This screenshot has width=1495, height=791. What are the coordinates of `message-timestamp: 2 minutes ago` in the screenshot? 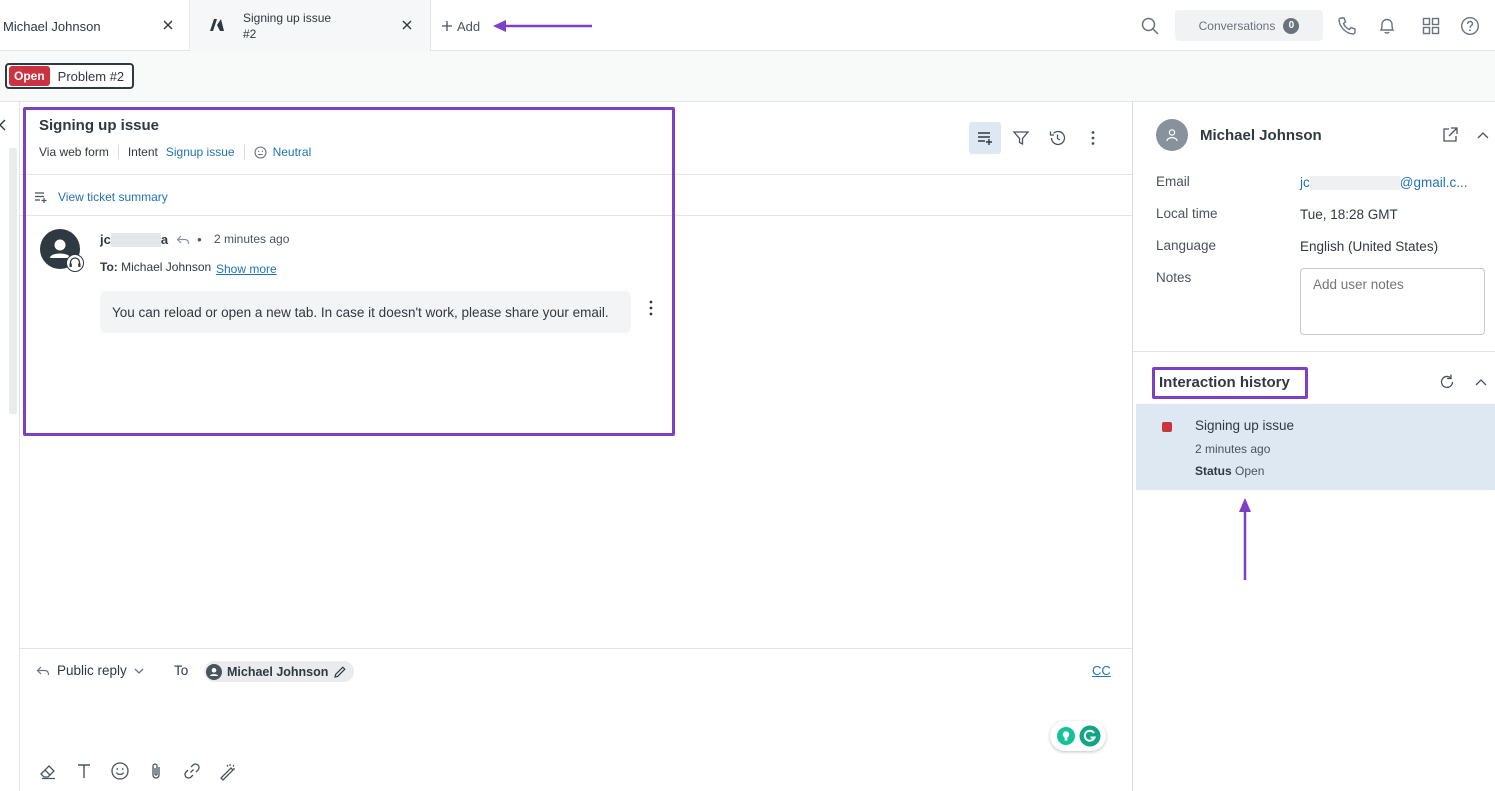 It's located at (252, 239).